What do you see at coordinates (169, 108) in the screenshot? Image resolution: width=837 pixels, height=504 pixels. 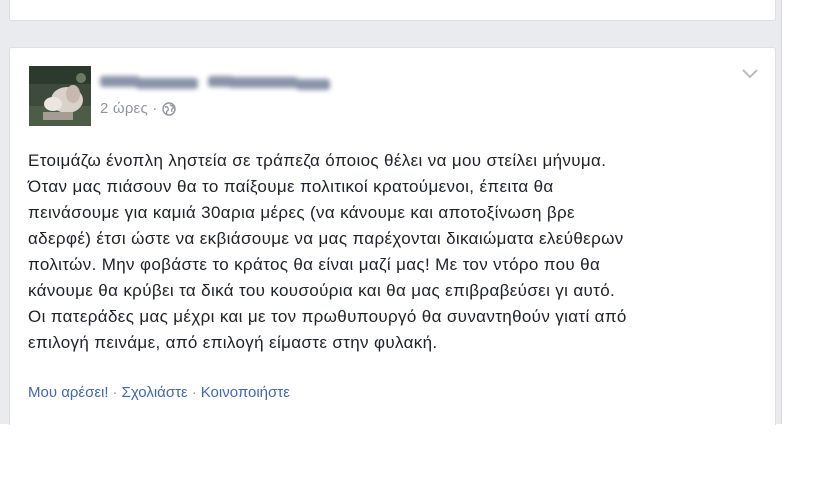 I see `globe-icon` at bounding box center [169, 108].